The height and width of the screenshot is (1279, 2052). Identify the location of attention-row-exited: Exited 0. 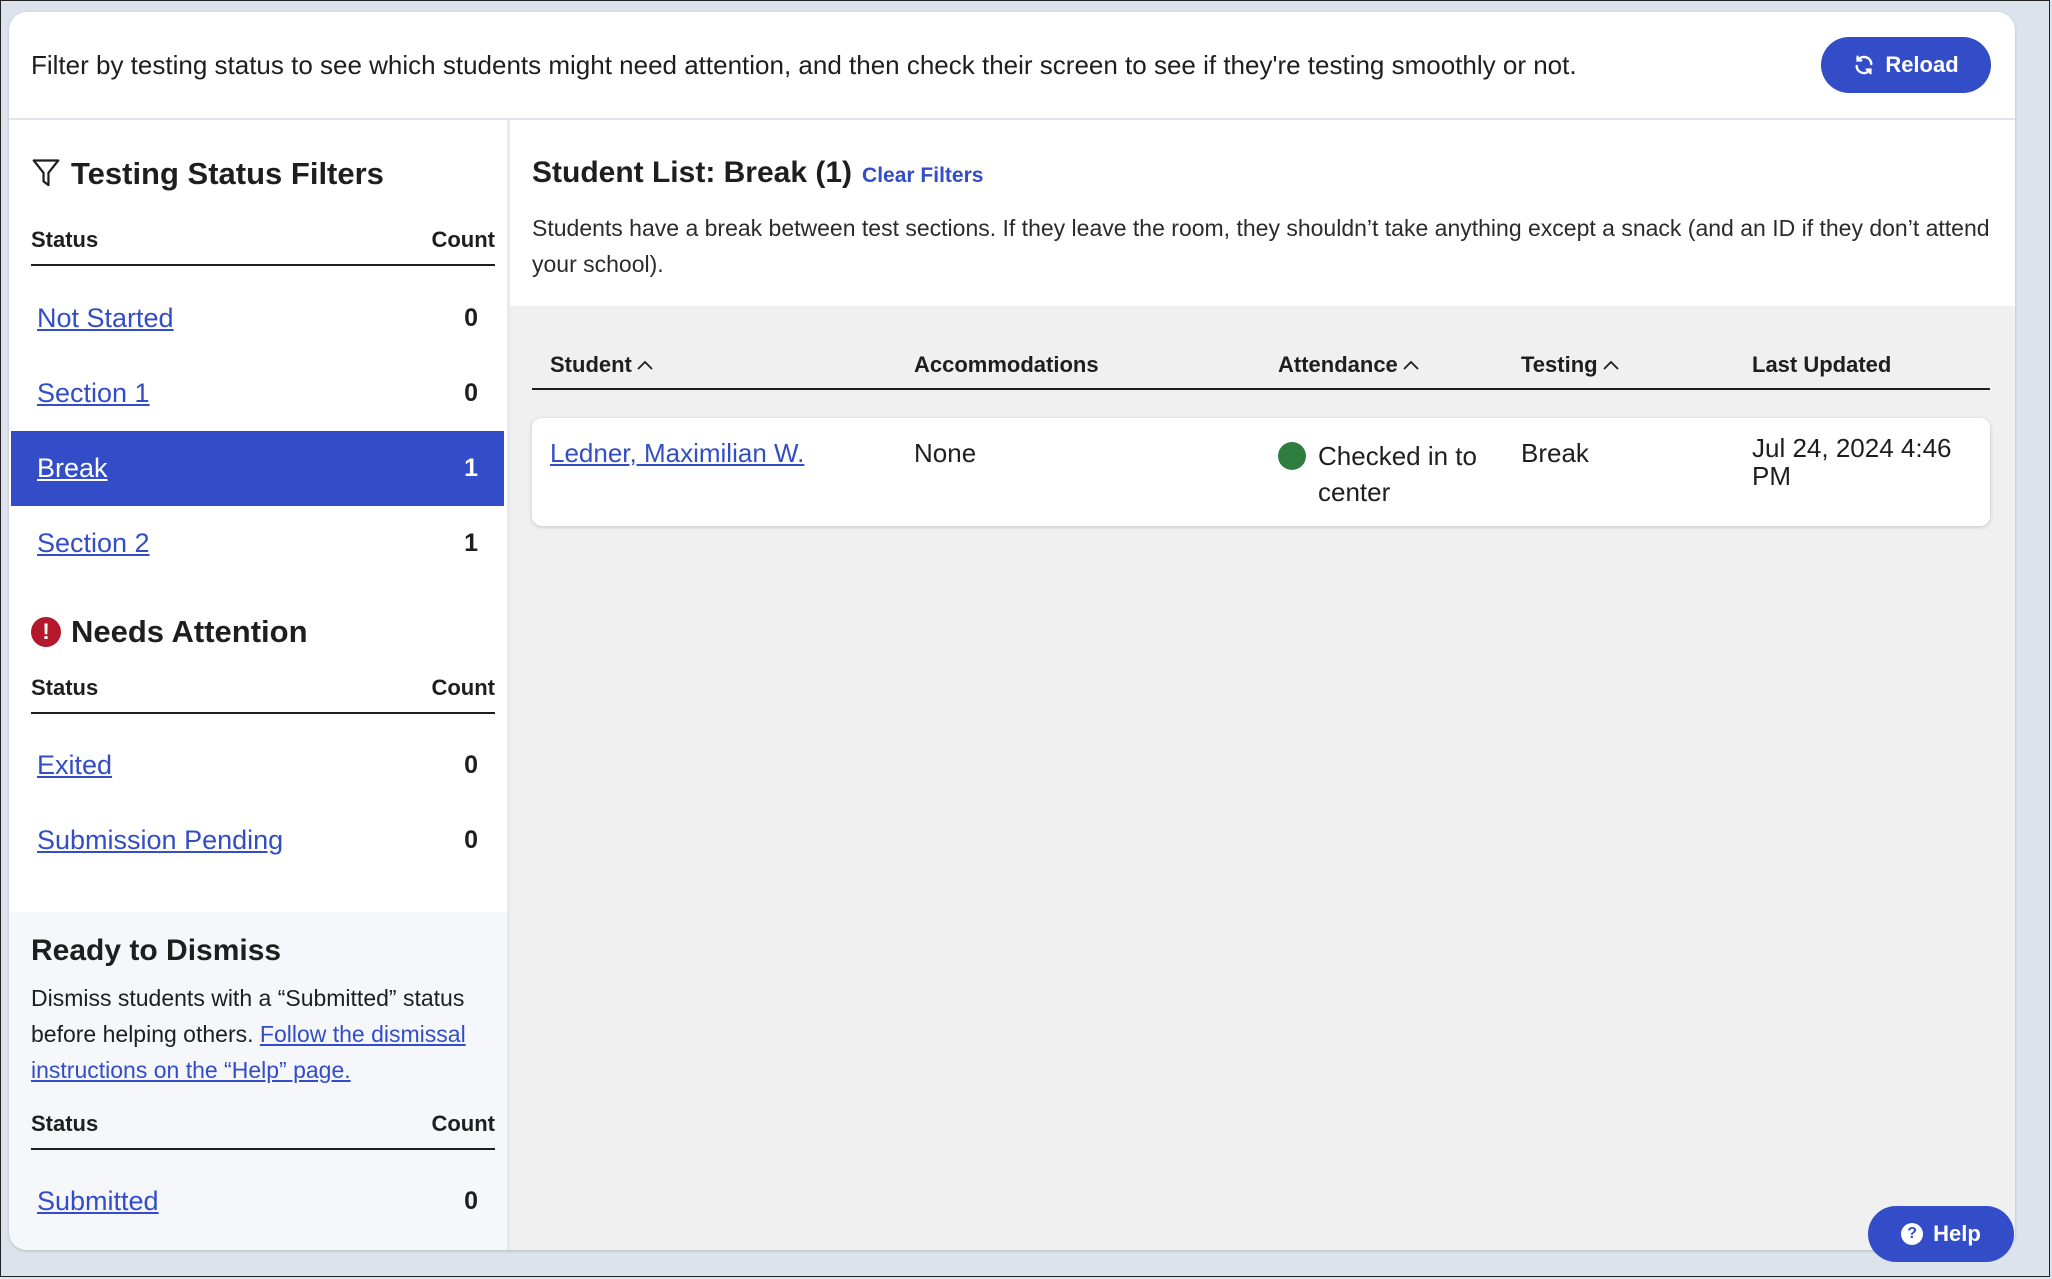
(257, 765).